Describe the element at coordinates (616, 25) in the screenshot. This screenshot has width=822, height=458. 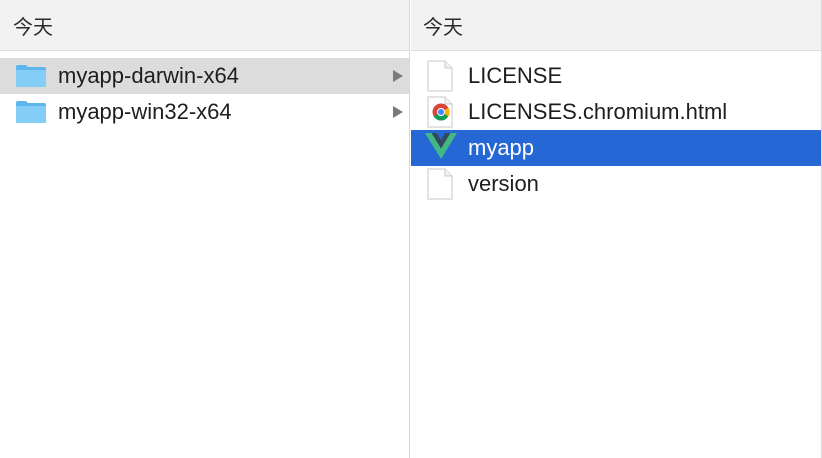
I see `right-column-header: 今天` at that location.